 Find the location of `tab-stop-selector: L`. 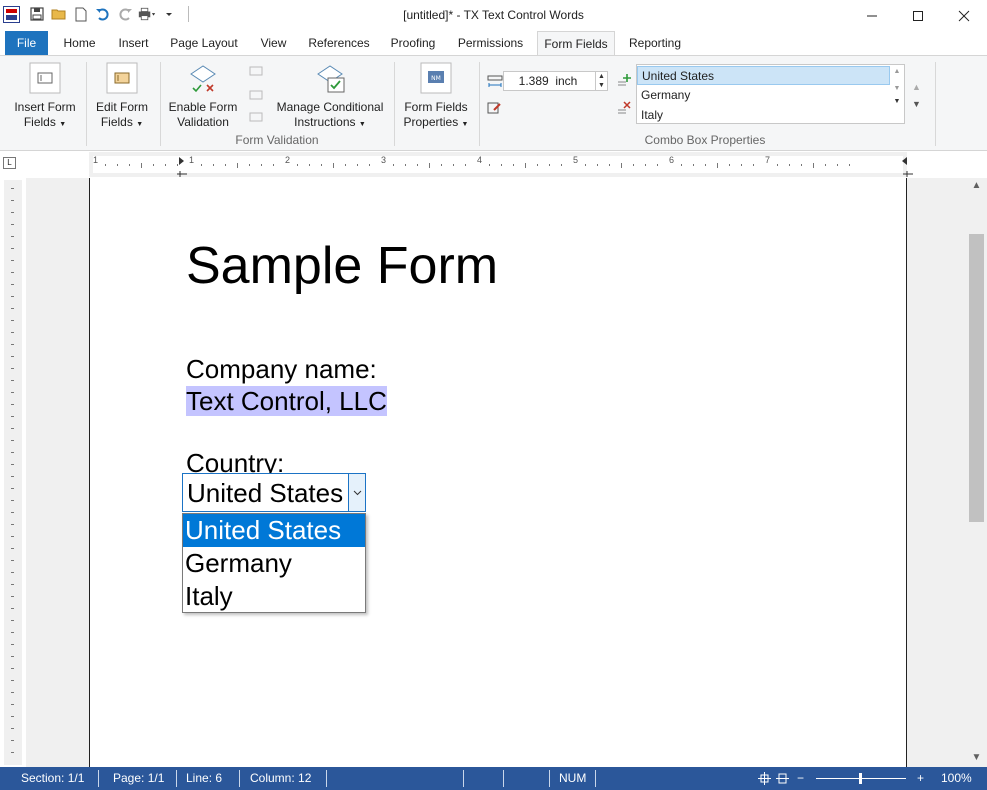

tab-stop-selector: L is located at coordinates (9, 163).